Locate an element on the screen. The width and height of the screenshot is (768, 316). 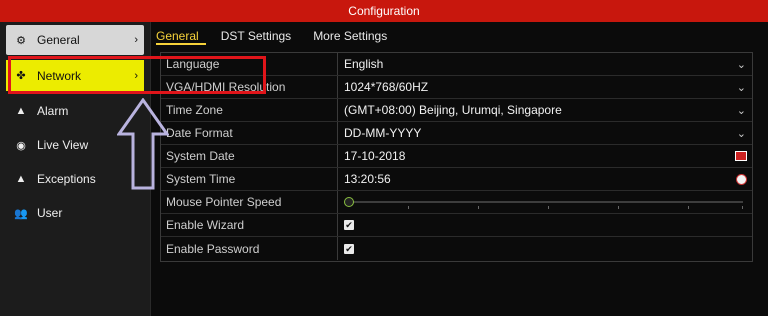
sidebar-item-general: ⚙ General › is located at coordinates (75, 40).